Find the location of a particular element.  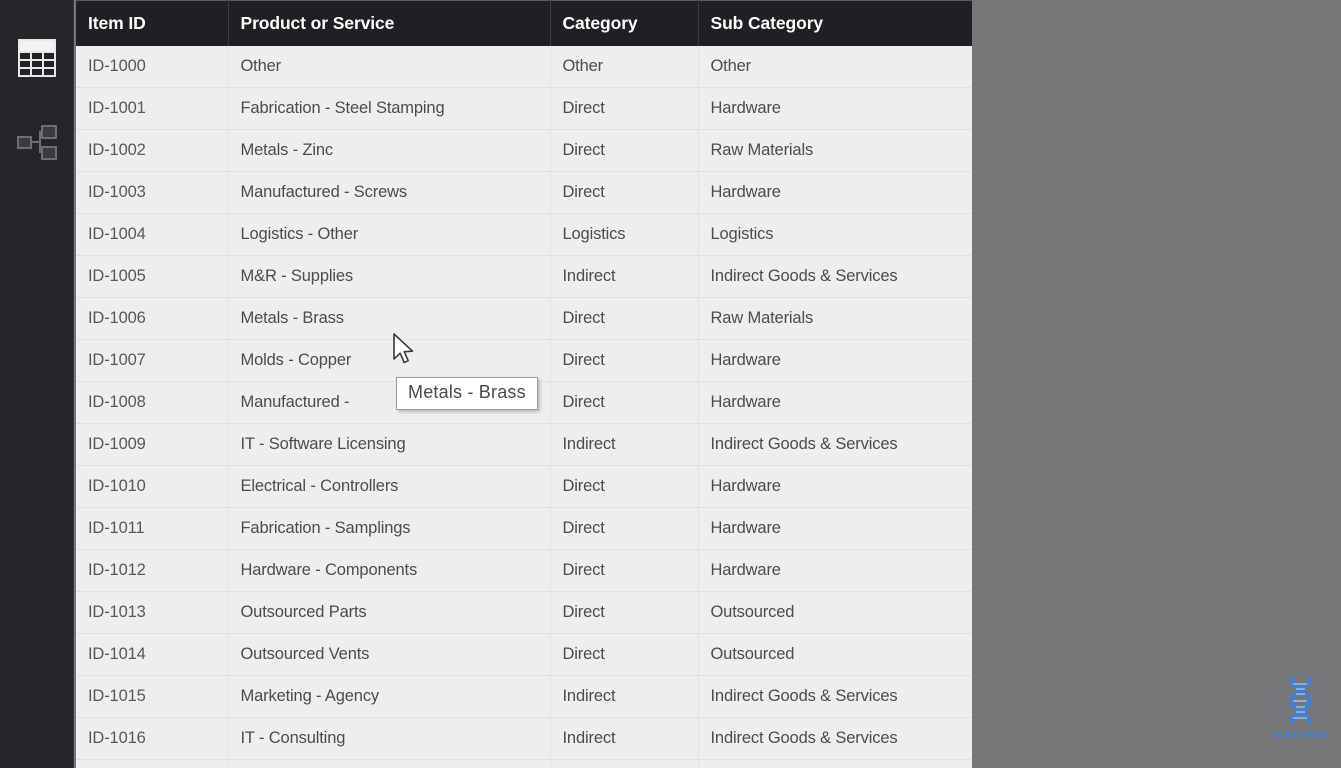

cell-sub-category is located at coordinates (835, 763).